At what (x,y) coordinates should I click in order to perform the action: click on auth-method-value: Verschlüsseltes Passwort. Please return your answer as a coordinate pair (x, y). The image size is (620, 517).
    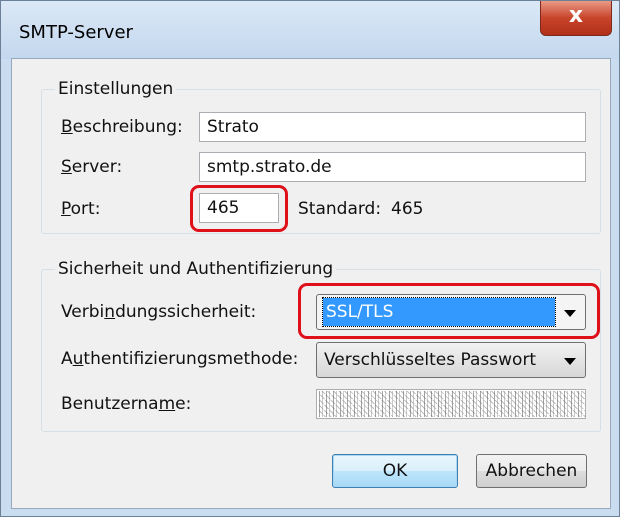
    Looking at the image, I should click on (430, 360).